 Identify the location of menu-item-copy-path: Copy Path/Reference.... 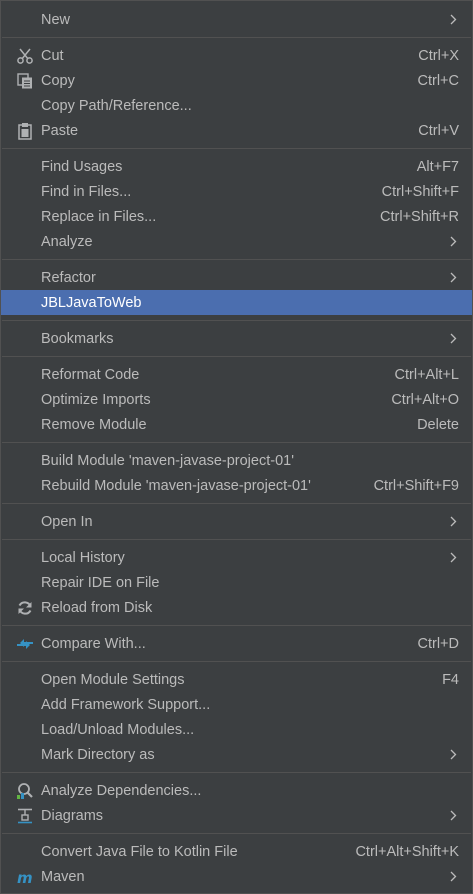
(236, 105).